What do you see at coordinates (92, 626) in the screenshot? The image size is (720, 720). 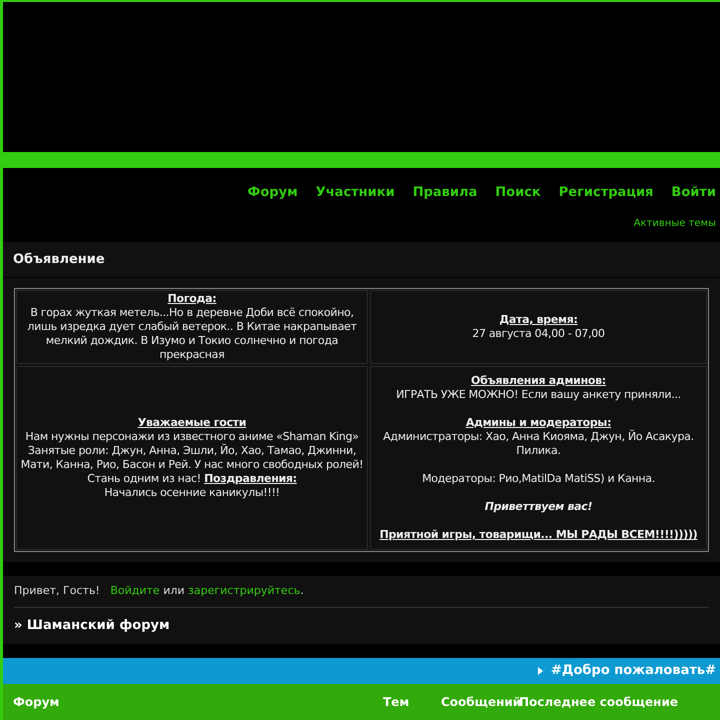 I see `breadcrumb: » Шаманский форум` at bounding box center [92, 626].